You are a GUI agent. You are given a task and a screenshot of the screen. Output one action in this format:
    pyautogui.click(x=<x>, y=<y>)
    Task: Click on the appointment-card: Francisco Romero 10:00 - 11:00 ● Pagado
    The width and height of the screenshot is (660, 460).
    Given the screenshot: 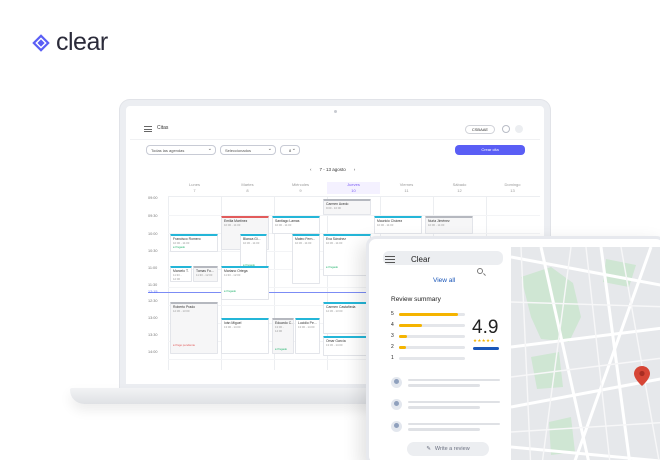 What is the action you would take?
    pyautogui.click(x=194, y=243)
    